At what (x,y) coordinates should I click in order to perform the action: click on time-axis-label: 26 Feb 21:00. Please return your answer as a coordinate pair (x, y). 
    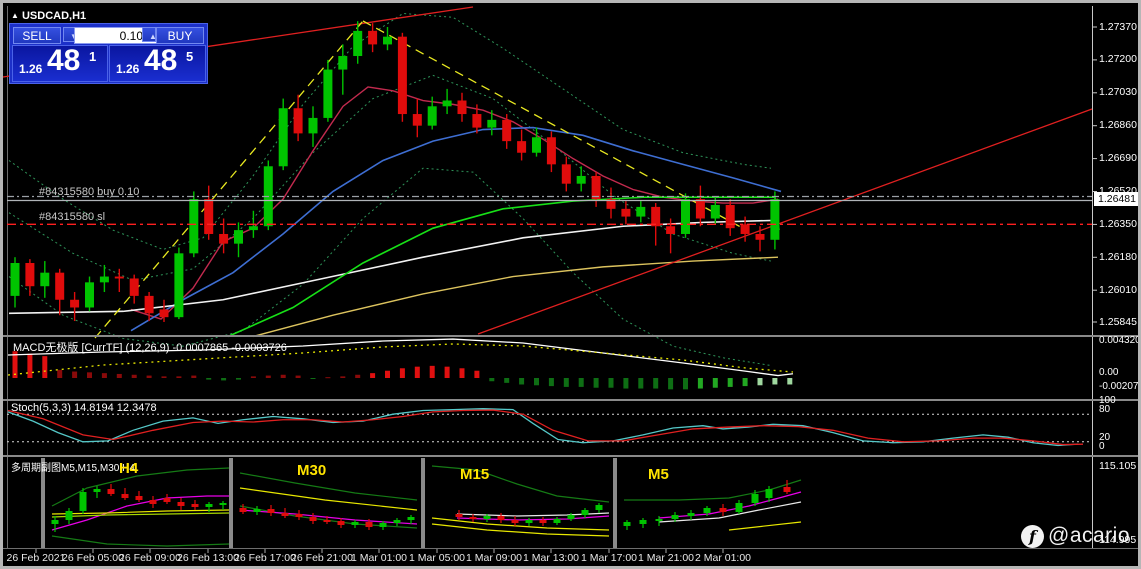
    Looking at the image, I should click on (322, 558).